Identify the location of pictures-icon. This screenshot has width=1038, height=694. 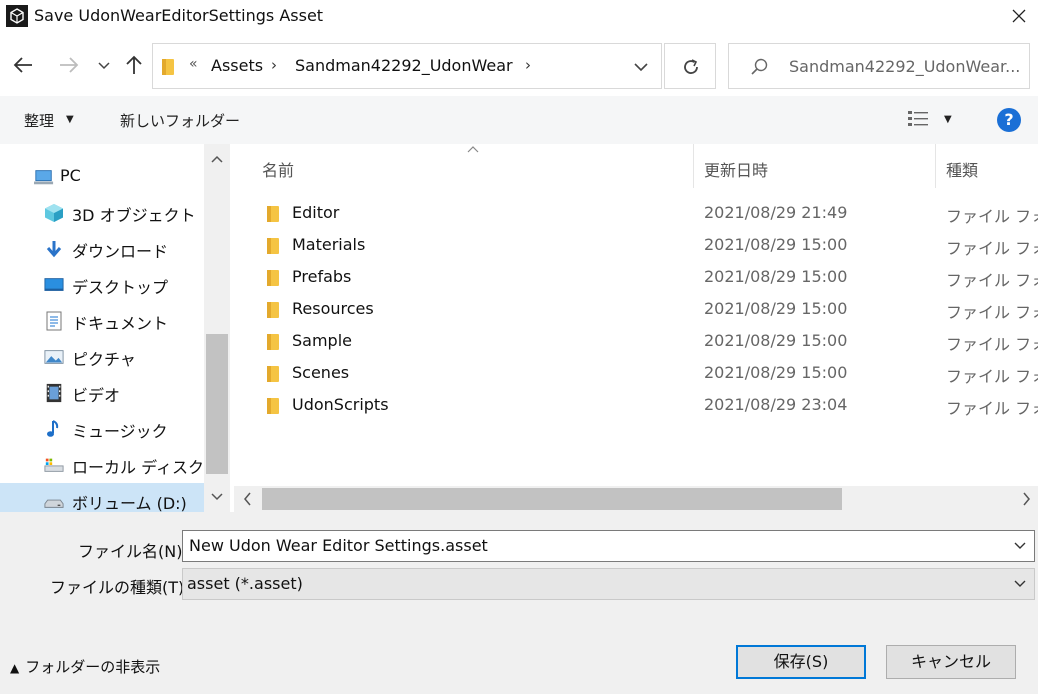
(54, 357).